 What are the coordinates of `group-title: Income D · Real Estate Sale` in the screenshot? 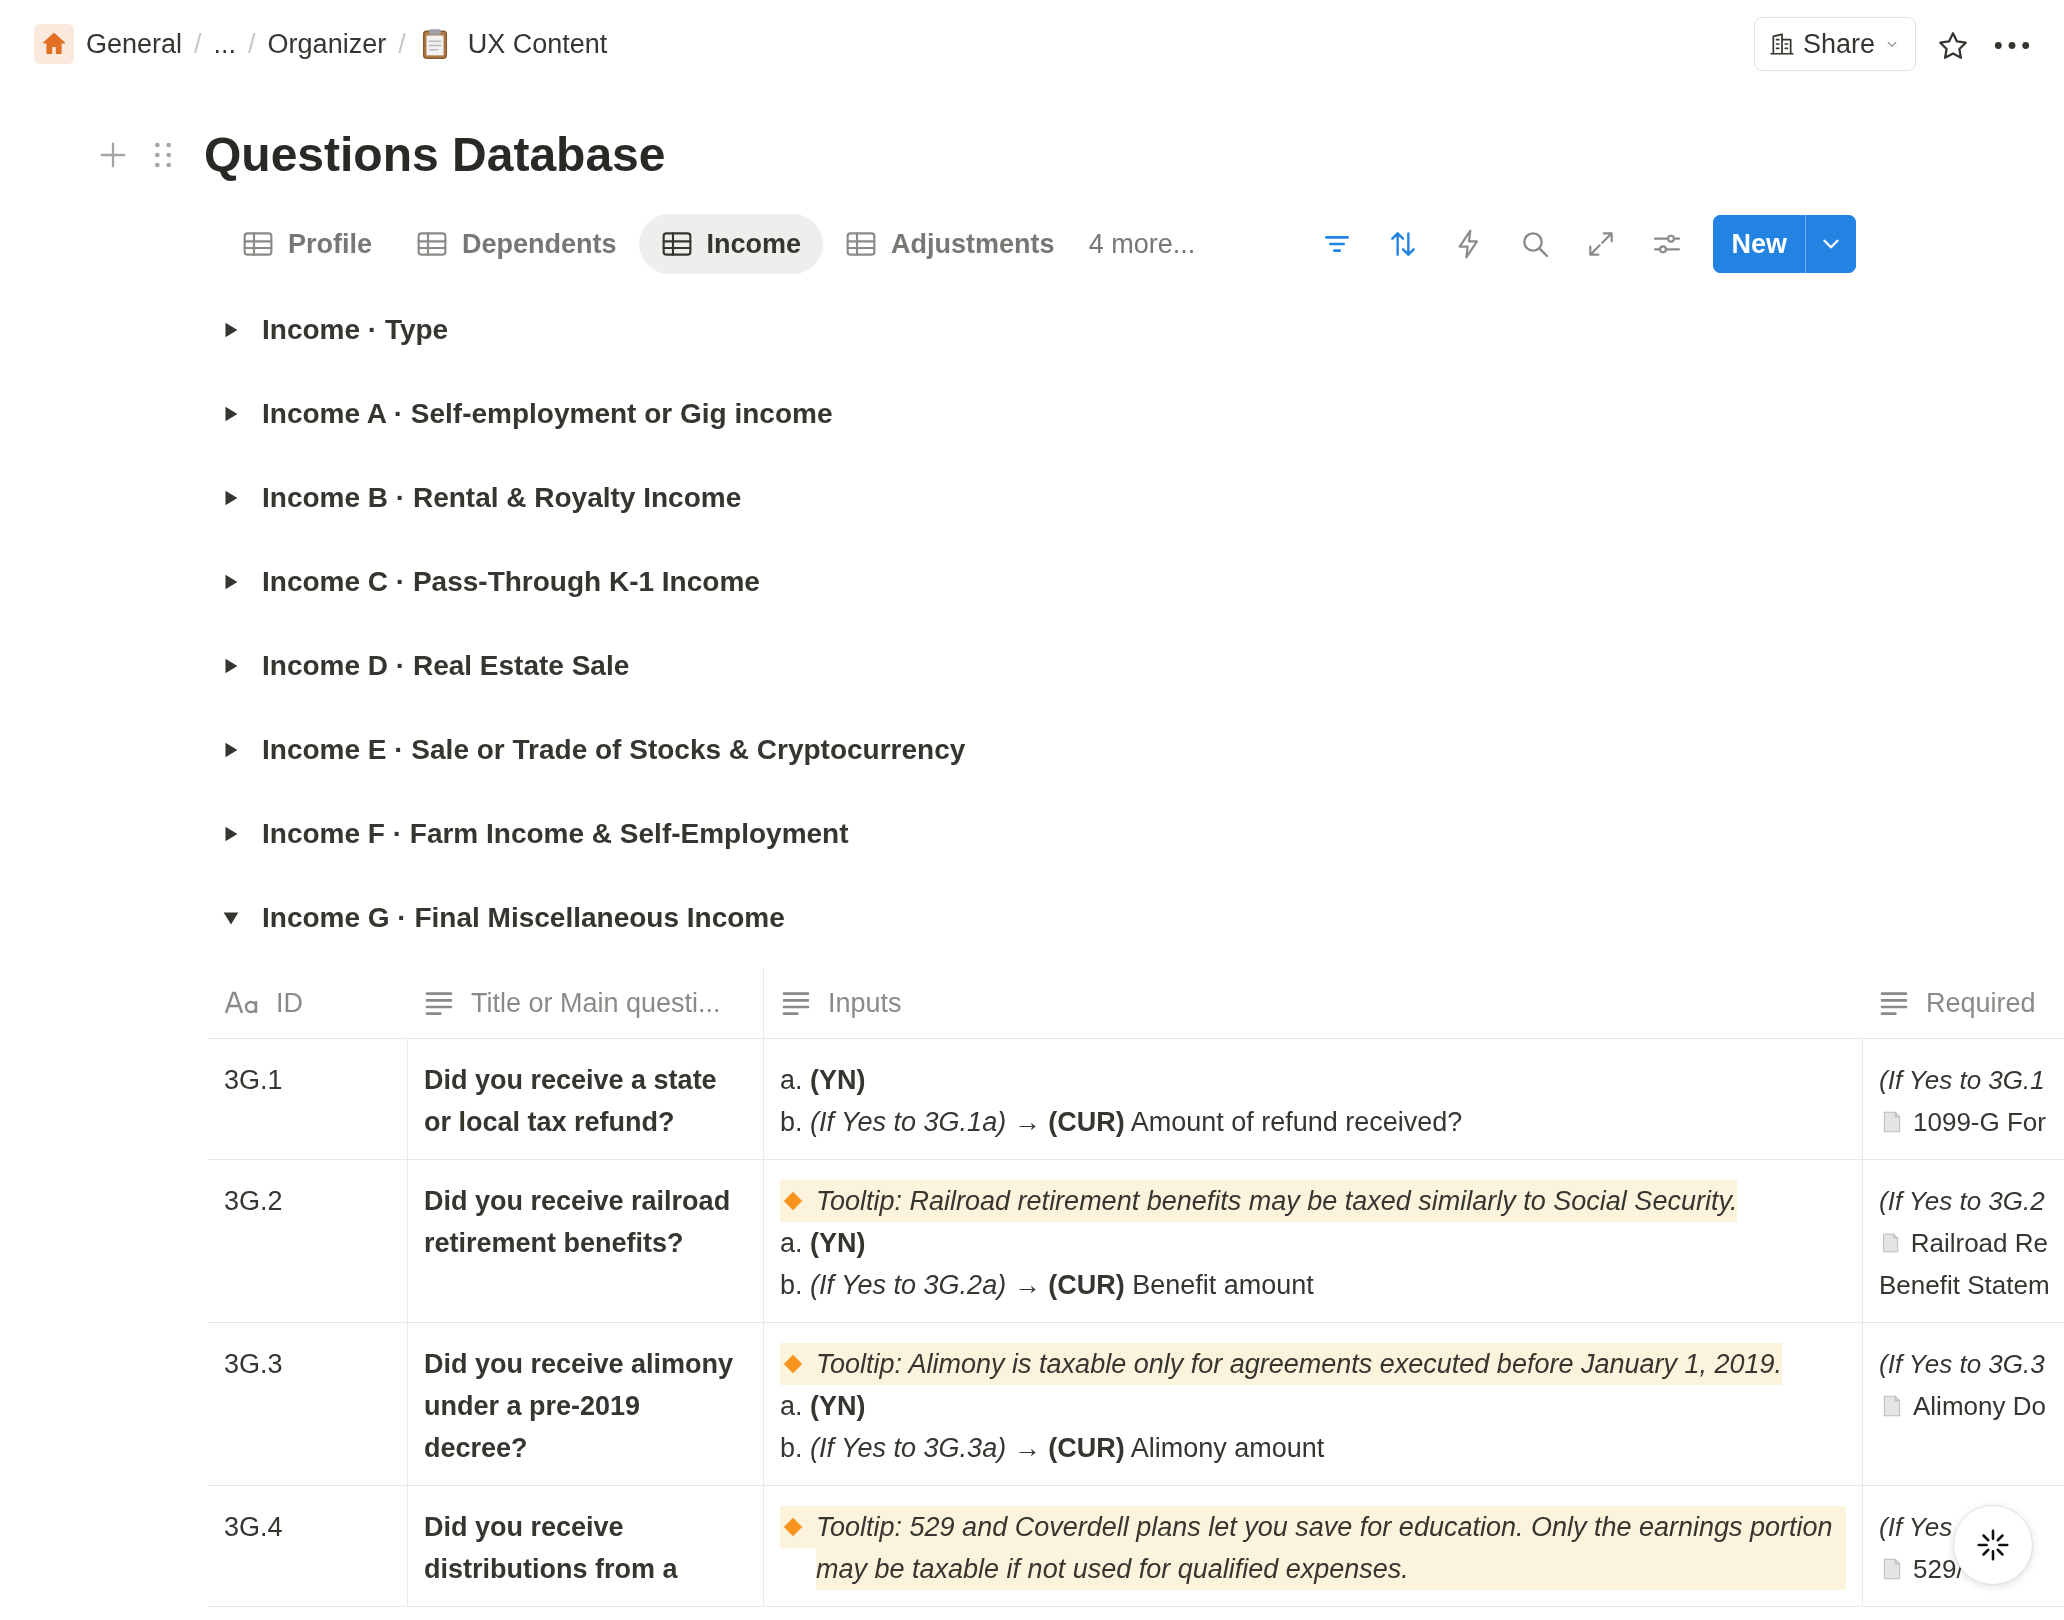 It's located at (446, 666).